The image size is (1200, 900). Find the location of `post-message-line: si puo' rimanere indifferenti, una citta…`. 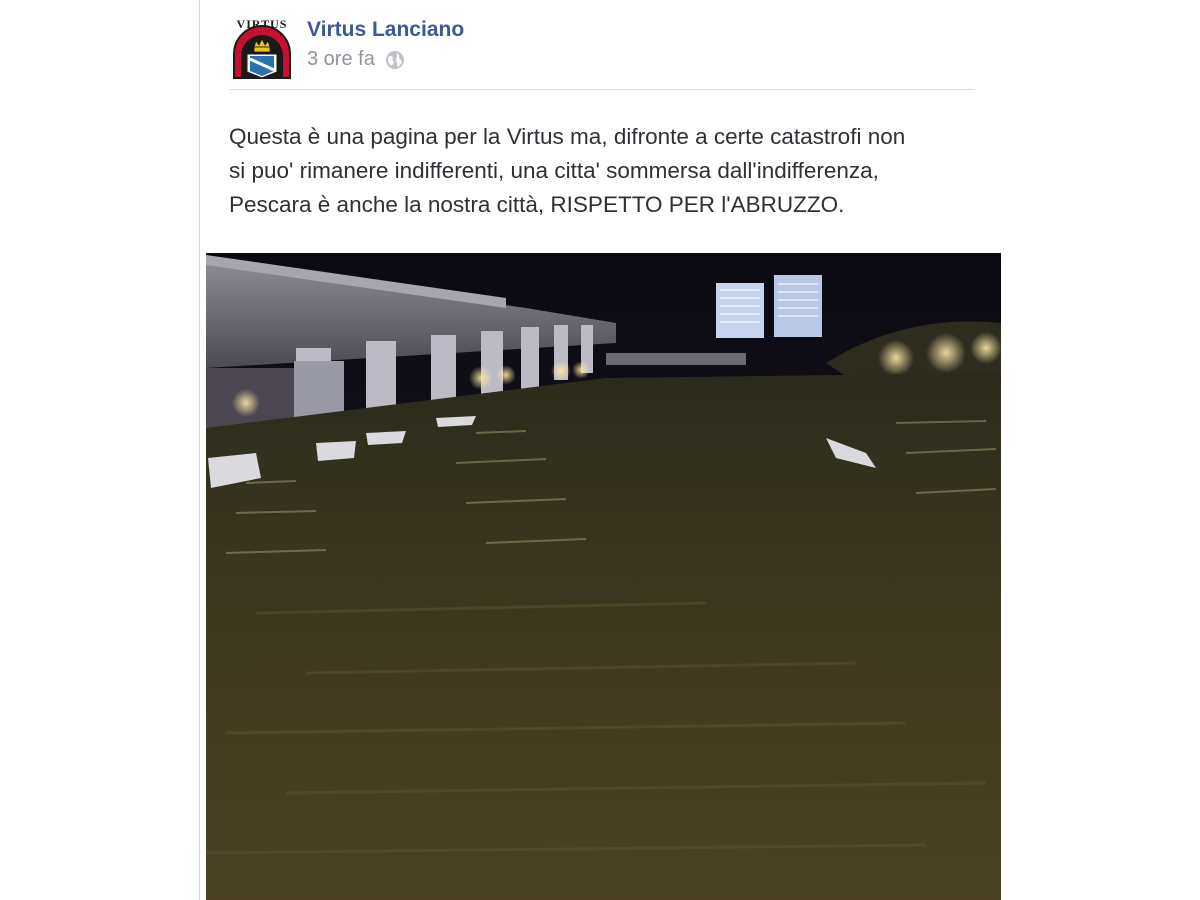

post-message-line: si puo' rimanere indifferenti, una citta… is located at coordinates (554, 170).